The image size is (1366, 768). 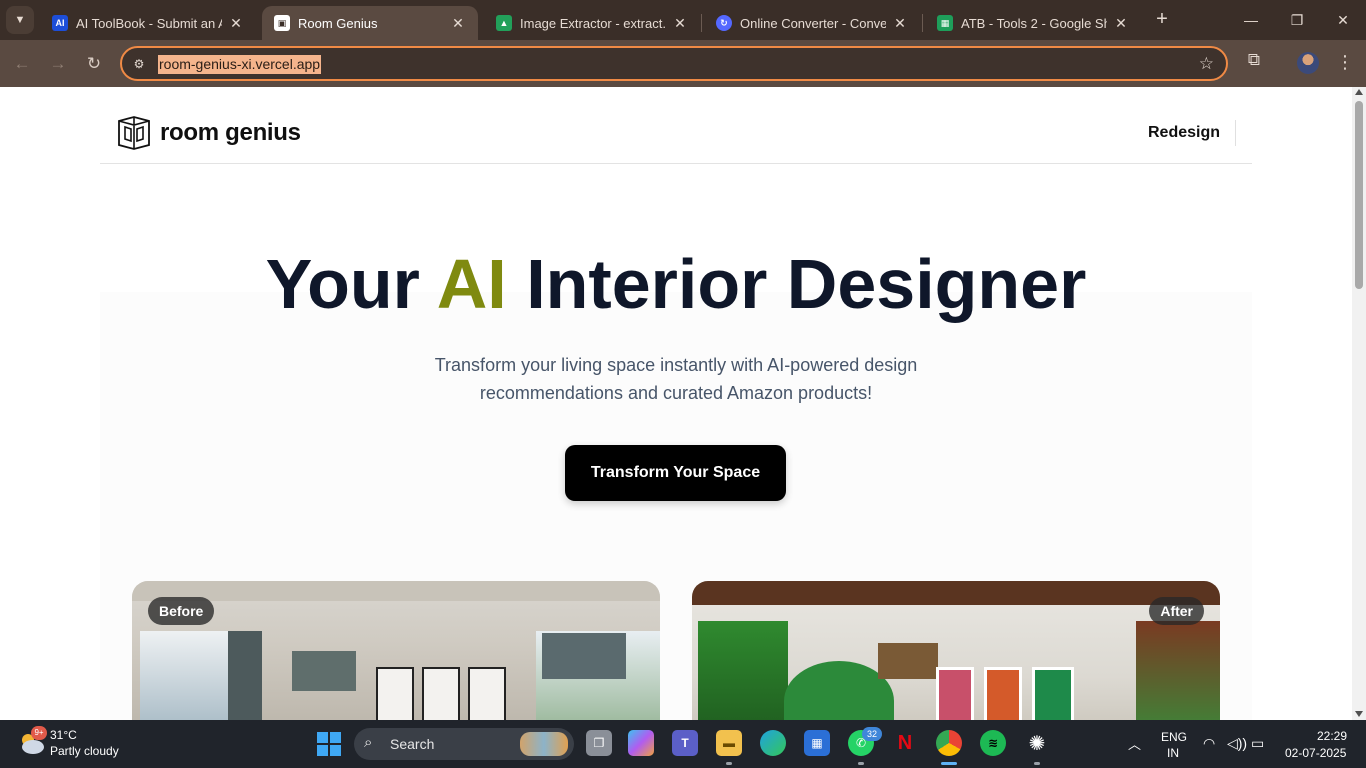 What do you see at coordinates (1297, 20) in the screenshot?
I see `restore-button: ❐` at bounding box center [1297, 20].